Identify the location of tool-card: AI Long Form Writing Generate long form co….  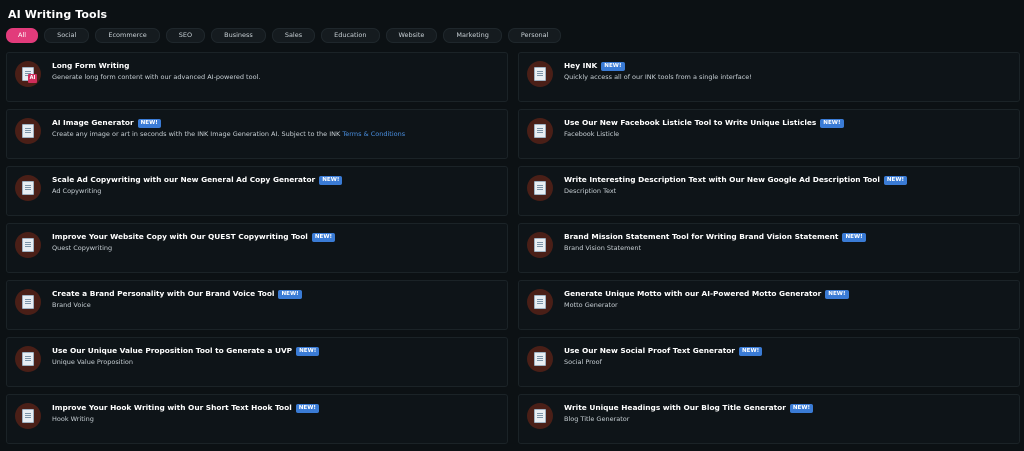
(257, 77).